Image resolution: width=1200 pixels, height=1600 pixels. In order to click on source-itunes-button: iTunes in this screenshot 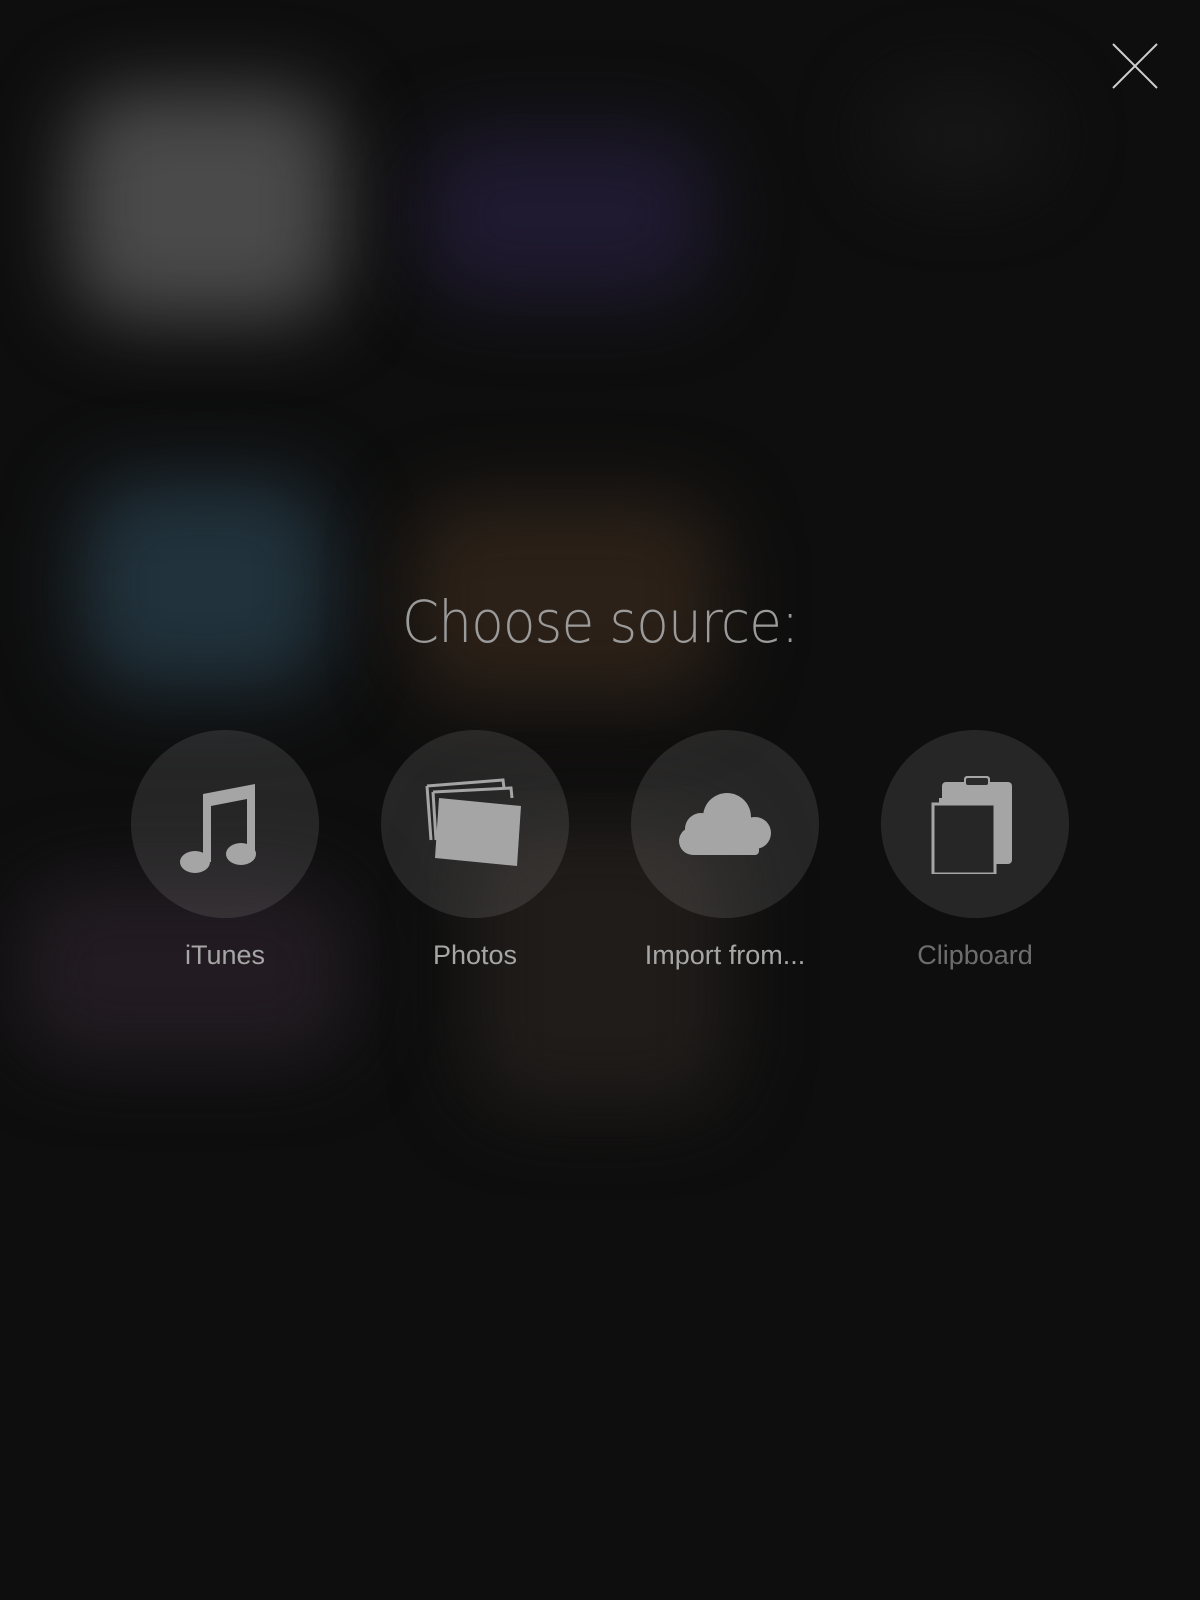, I will do `click(225, 855)`.